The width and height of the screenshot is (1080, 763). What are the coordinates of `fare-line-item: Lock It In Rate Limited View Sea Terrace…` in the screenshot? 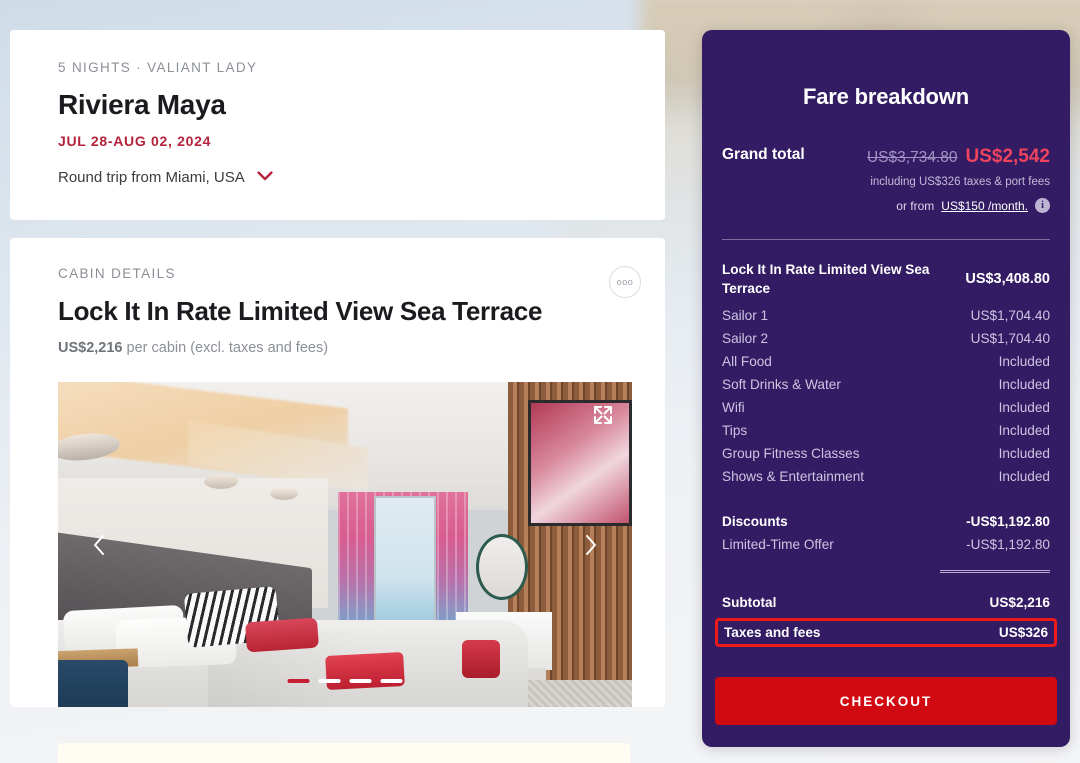 It's located at (886, 279).